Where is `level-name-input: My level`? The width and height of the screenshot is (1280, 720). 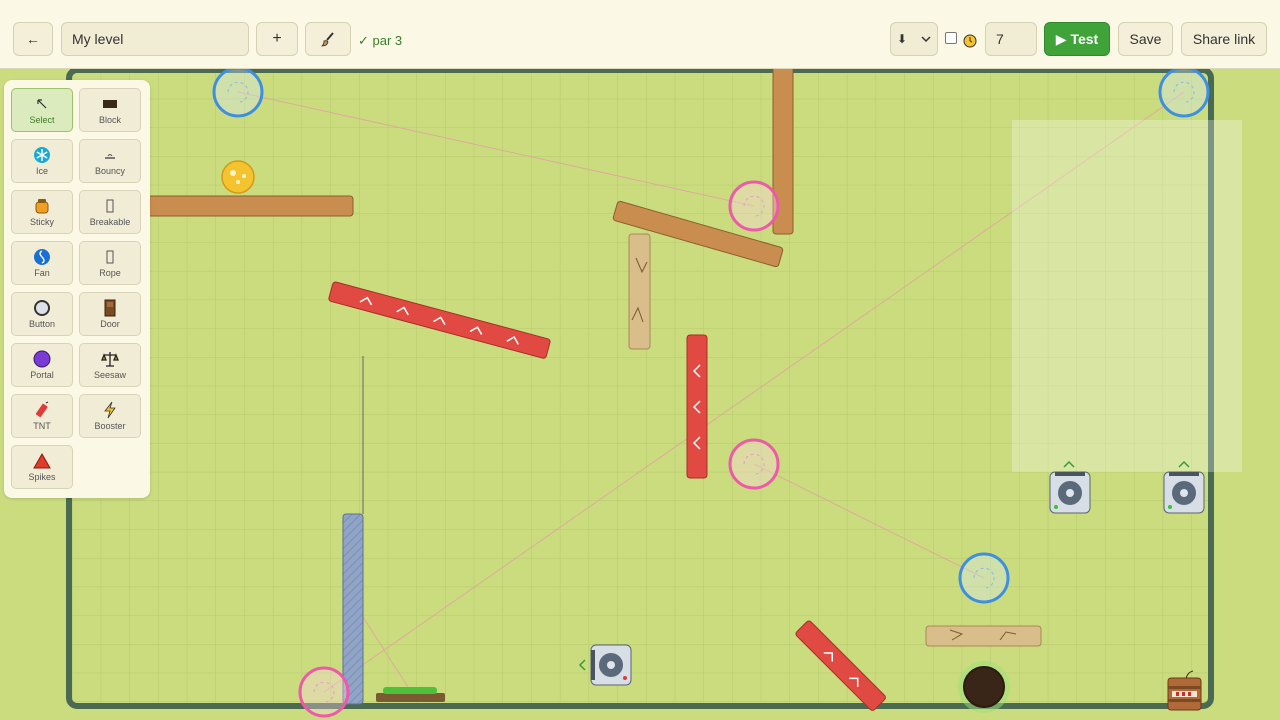 level-name-input: My level is located at coordinates (155, 39).